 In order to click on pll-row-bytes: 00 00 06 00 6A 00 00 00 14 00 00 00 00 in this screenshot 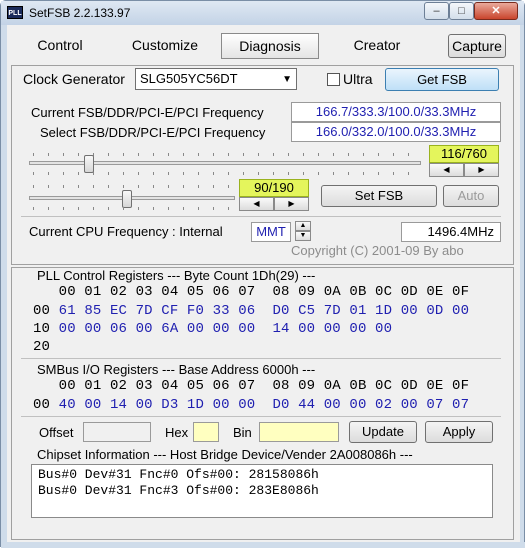, I will do `click(221, 329)`.